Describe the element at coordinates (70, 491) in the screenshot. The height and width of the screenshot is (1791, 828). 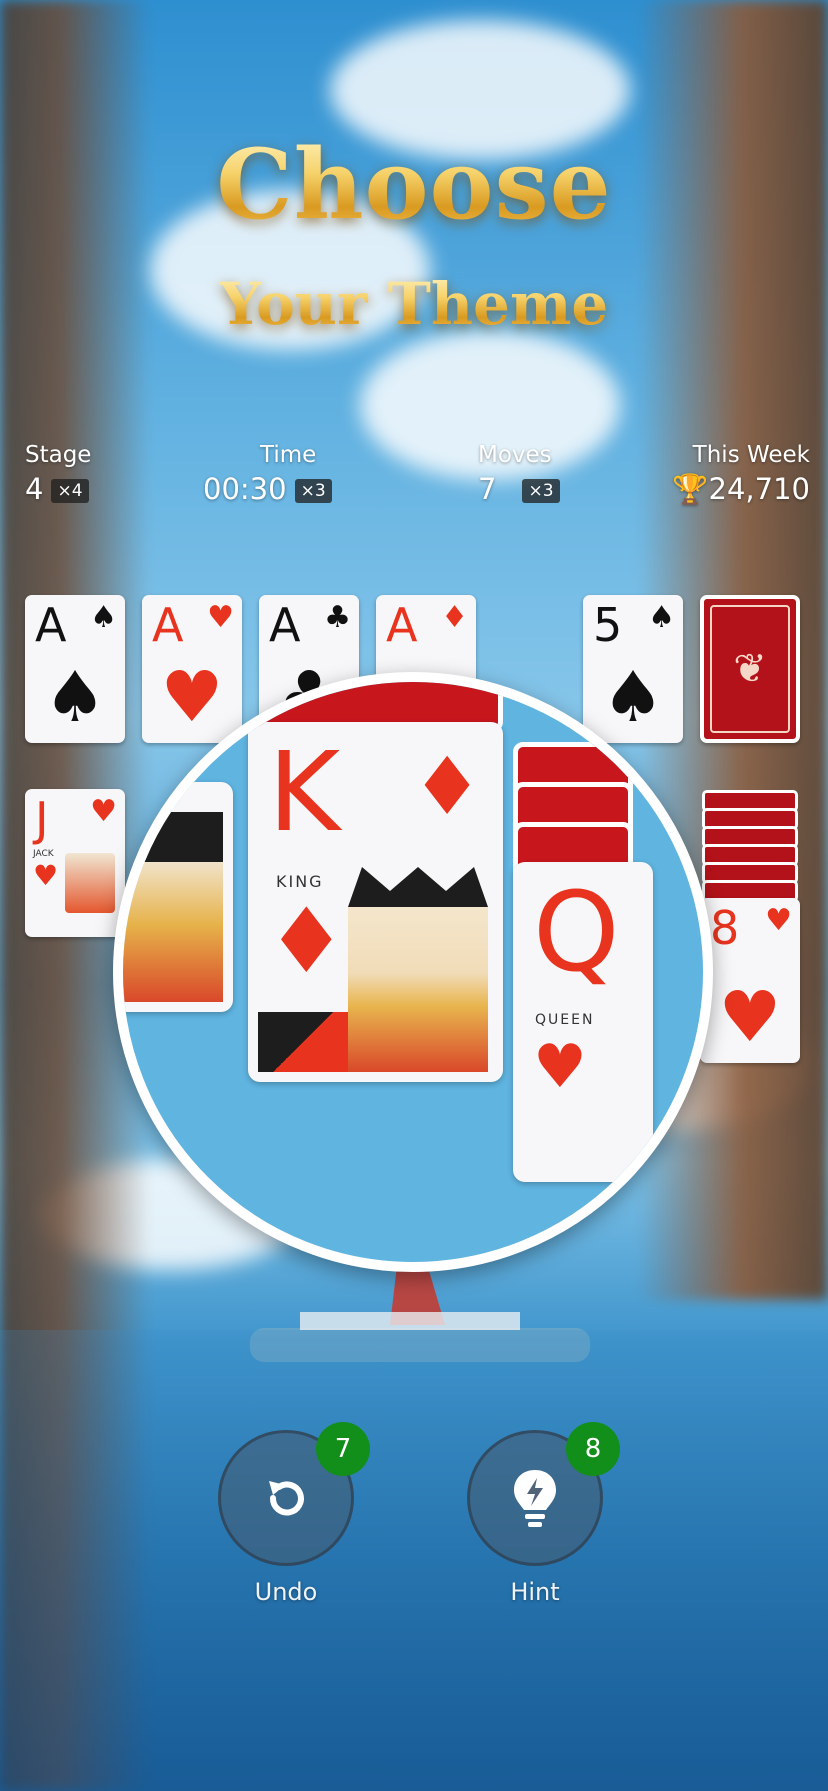
I see `stage-multiplier: ×4` at that location.